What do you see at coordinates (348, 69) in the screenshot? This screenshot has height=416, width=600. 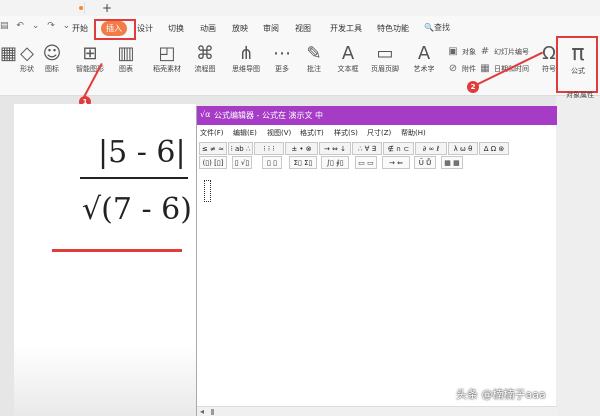 I see `textbox-label: 文本框` at bounding box center [348, 69].